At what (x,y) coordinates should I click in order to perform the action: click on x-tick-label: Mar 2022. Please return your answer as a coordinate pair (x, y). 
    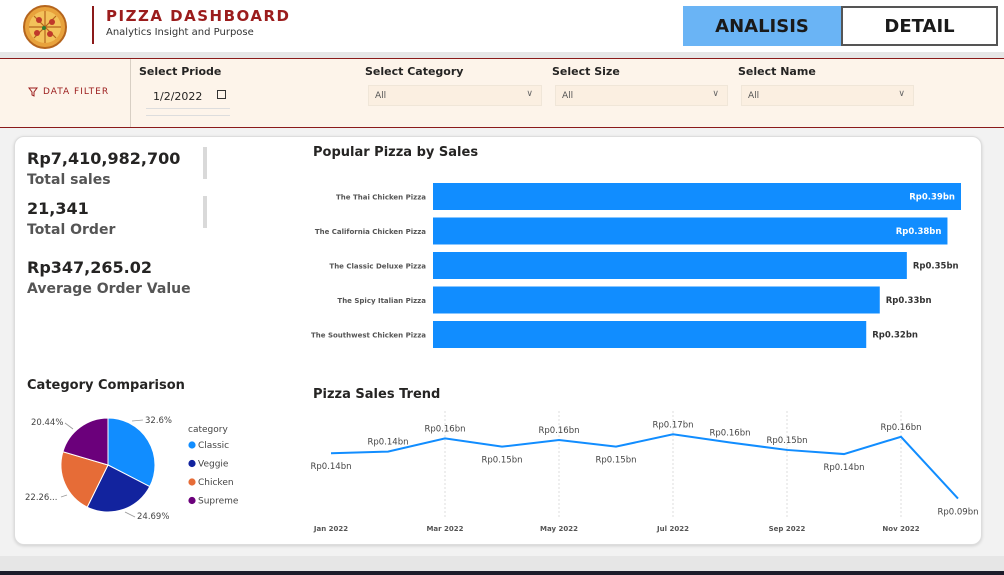
    Looking at the image, I should click on (444, 529).